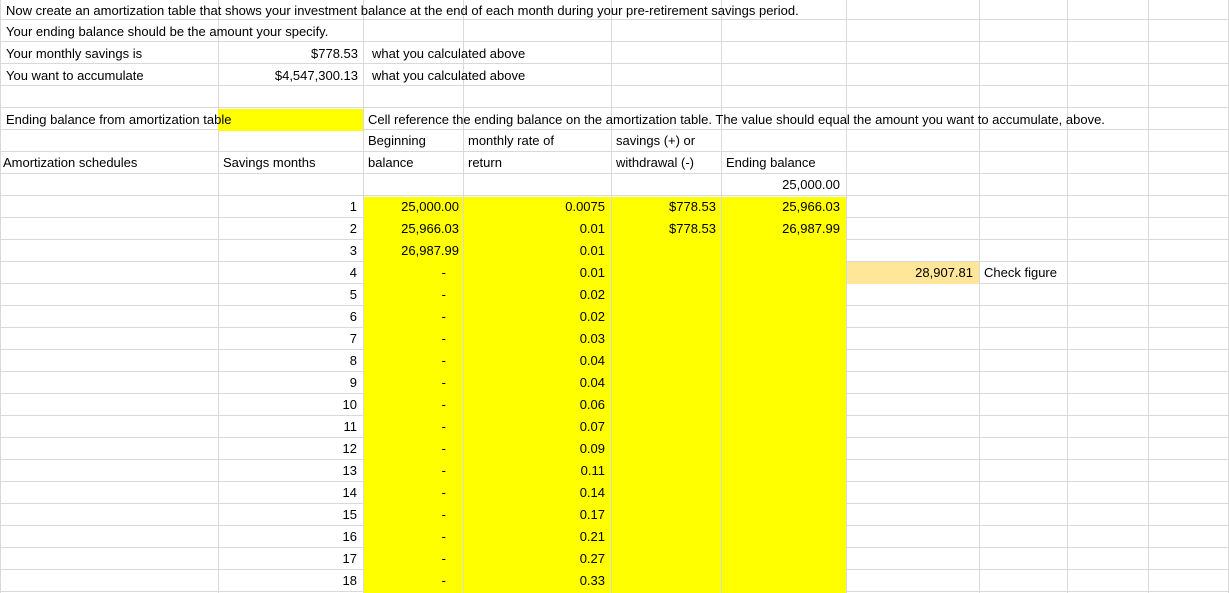  Describe the element at coordinates (534, 449) in the screenshot. I see `monthly-rate-cell: 0.09` at that location.